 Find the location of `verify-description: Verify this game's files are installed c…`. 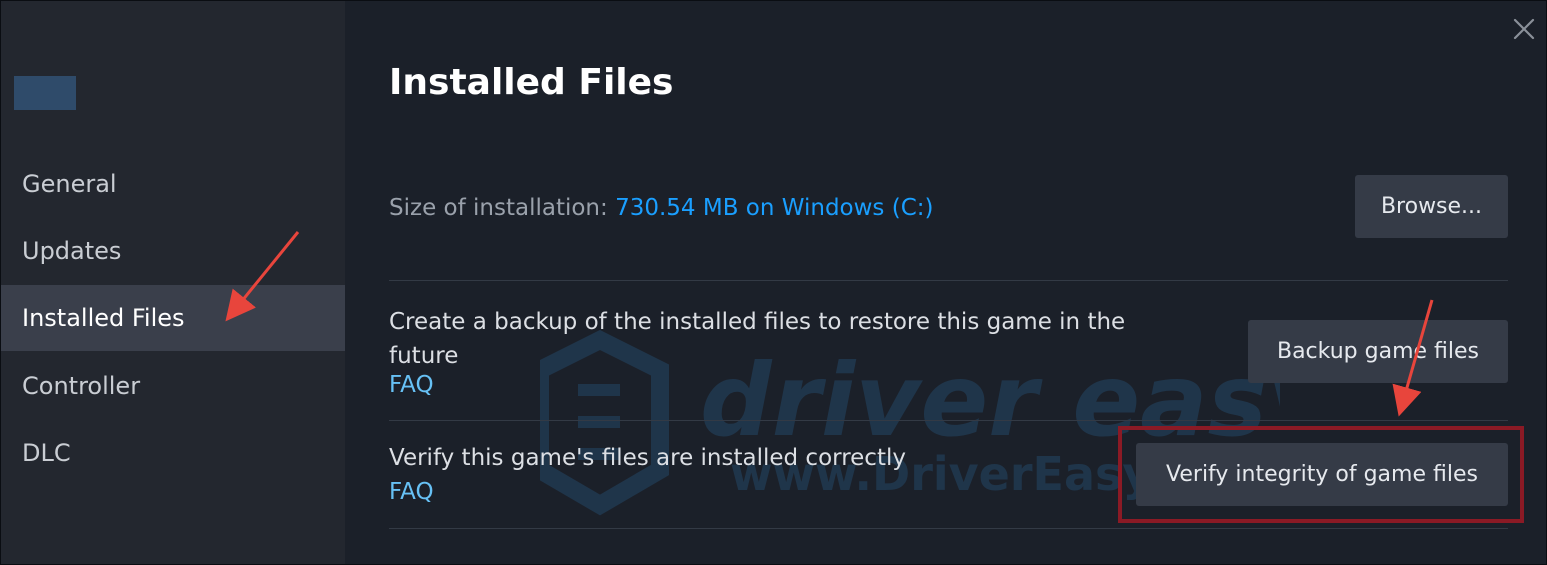

verify-description: Verify this game's files are installed c… is located at coordinates (647, 458).